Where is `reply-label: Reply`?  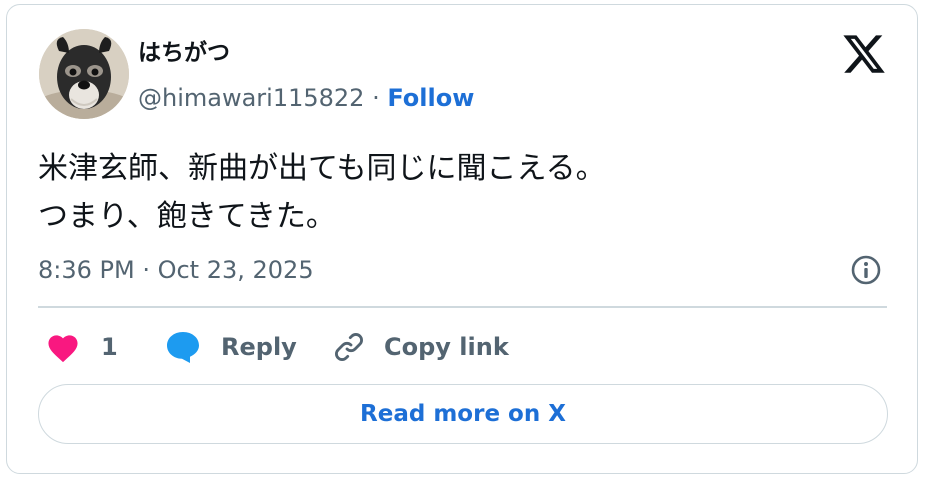
reply-label: Reply is located at coordinates (259, 347).